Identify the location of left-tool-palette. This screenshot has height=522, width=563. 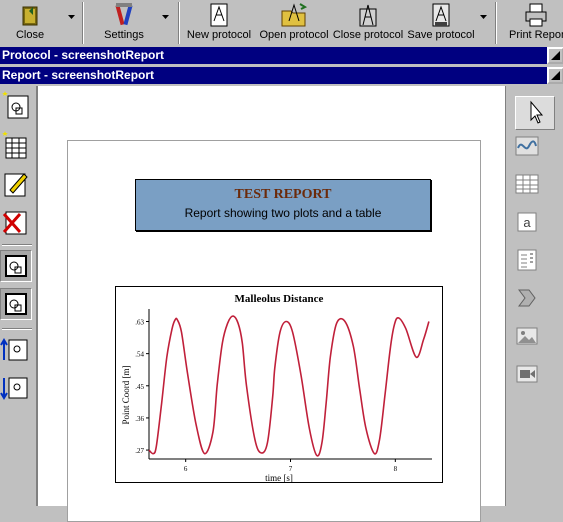
(18, 296).